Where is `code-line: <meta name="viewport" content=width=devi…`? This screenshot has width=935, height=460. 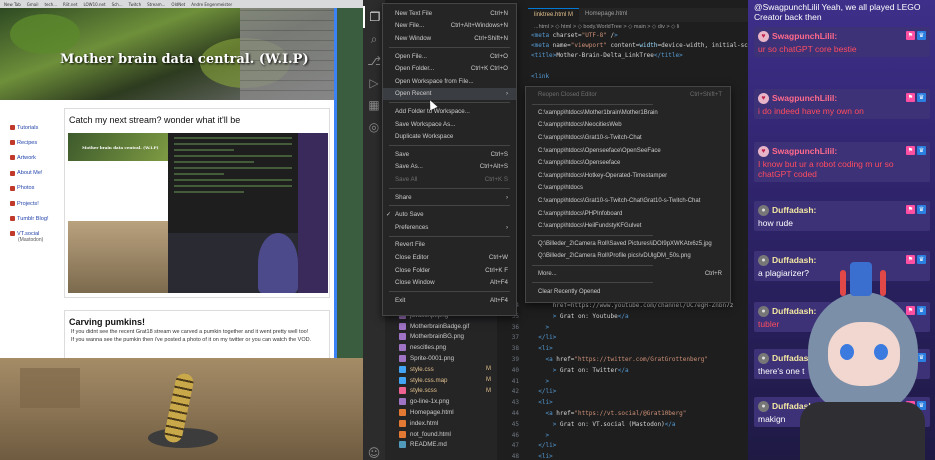 code-line: <meta name="viewport" content=width=devi… is located at coordinates (622, 47).